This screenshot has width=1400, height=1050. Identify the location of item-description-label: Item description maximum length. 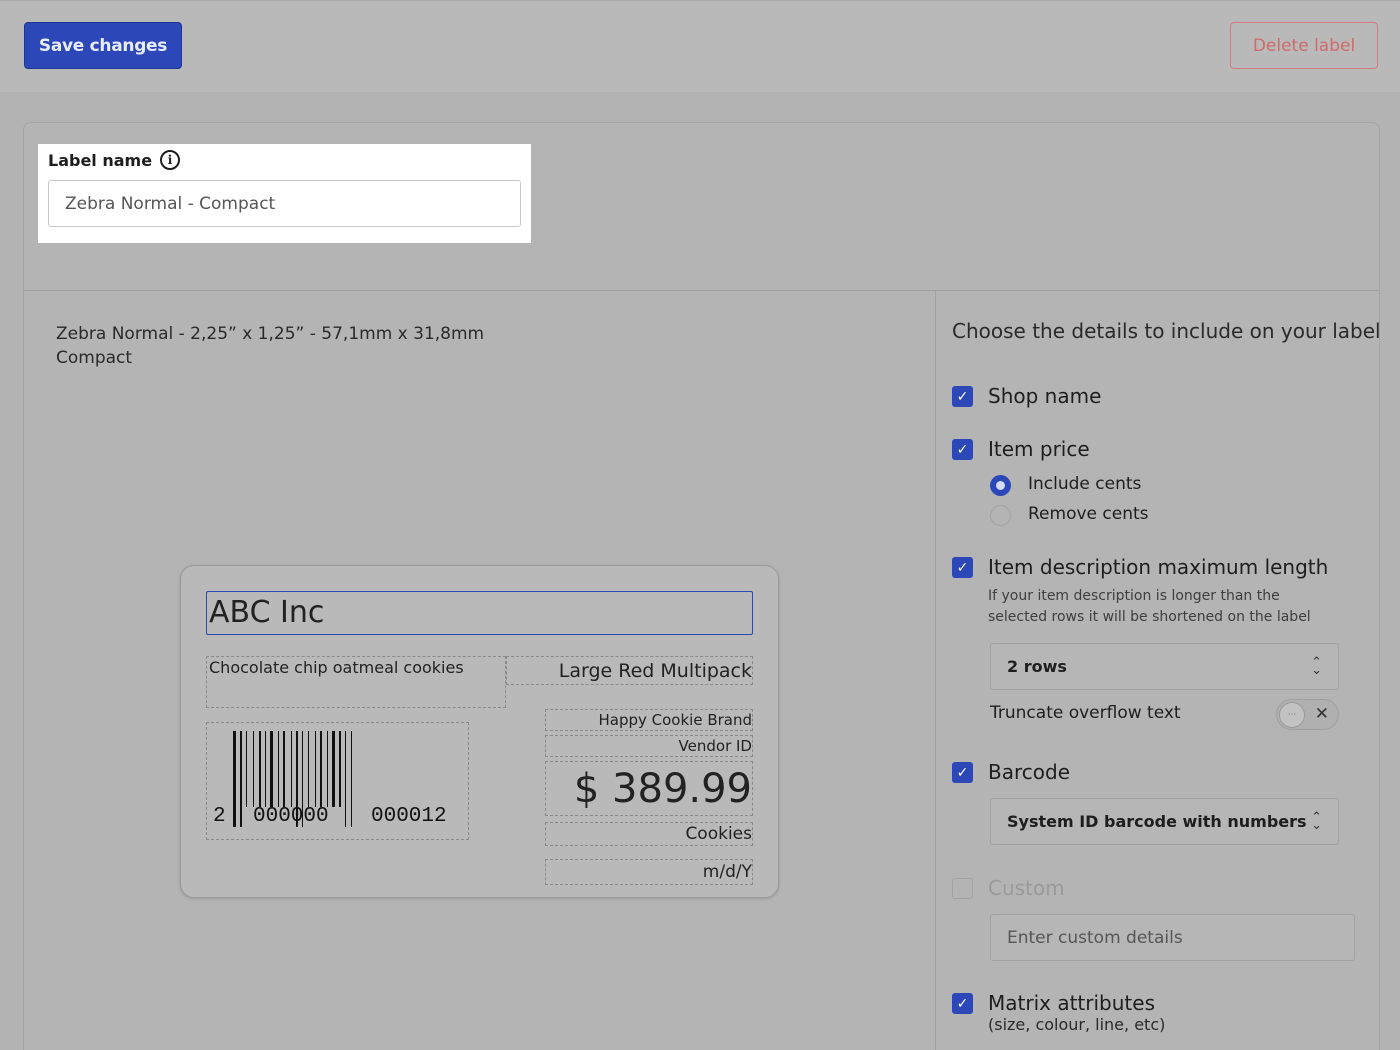
(1158, 567).